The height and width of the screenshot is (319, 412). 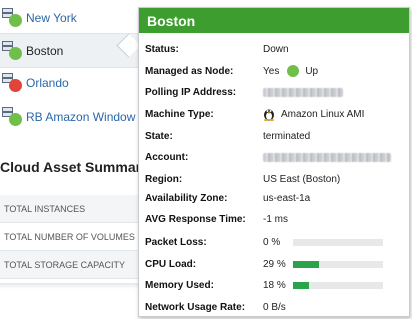 What do you see at coordinates (179, 285) in the screenshot?
I see `detail-label: Memory Used:` at bounding box center [179, 285].